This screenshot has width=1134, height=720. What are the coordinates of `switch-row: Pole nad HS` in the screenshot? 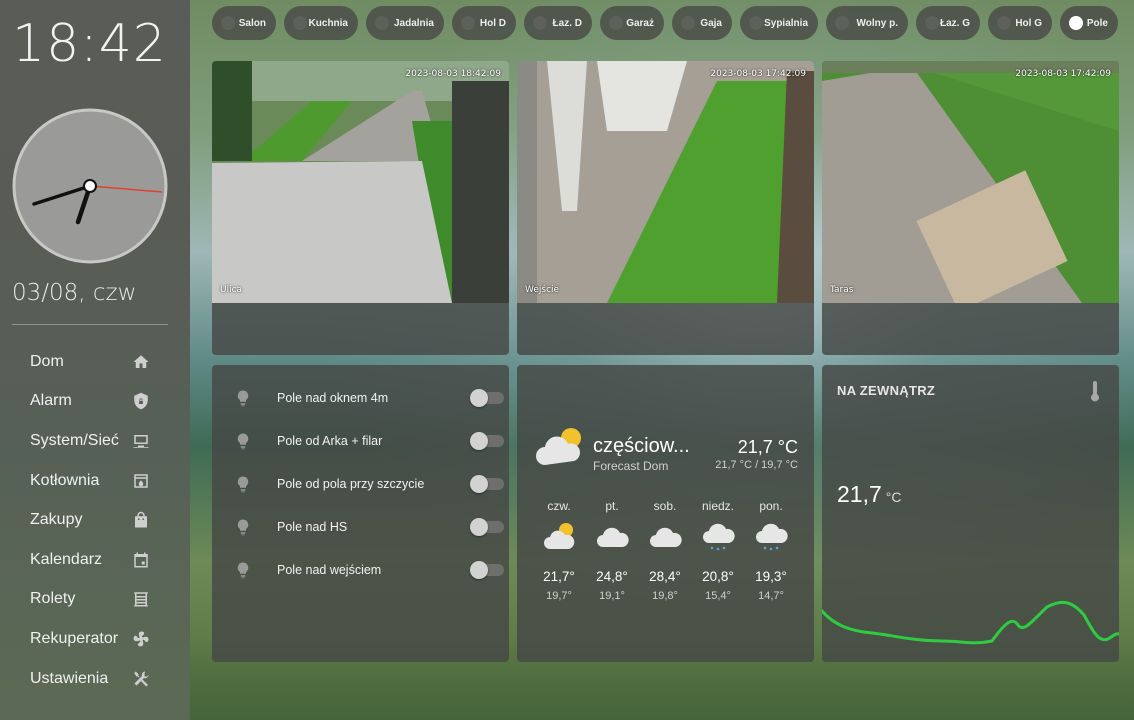 It's located at (369, 527).